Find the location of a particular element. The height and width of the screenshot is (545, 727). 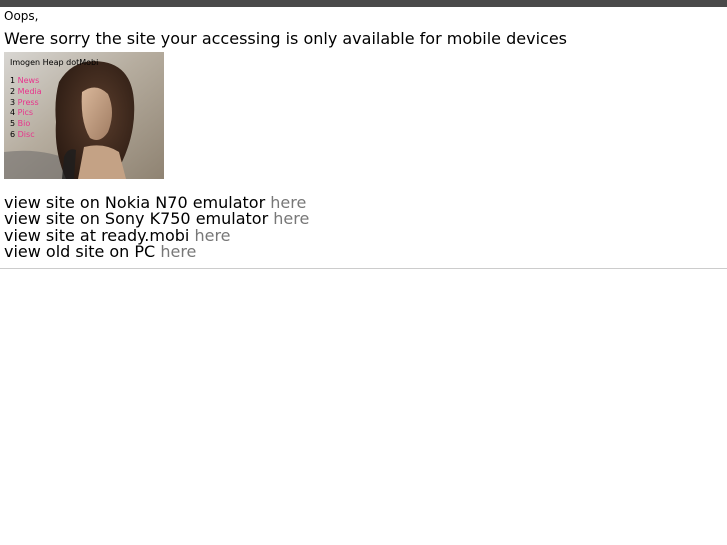

top-bar is located at coordinates (363, 3).